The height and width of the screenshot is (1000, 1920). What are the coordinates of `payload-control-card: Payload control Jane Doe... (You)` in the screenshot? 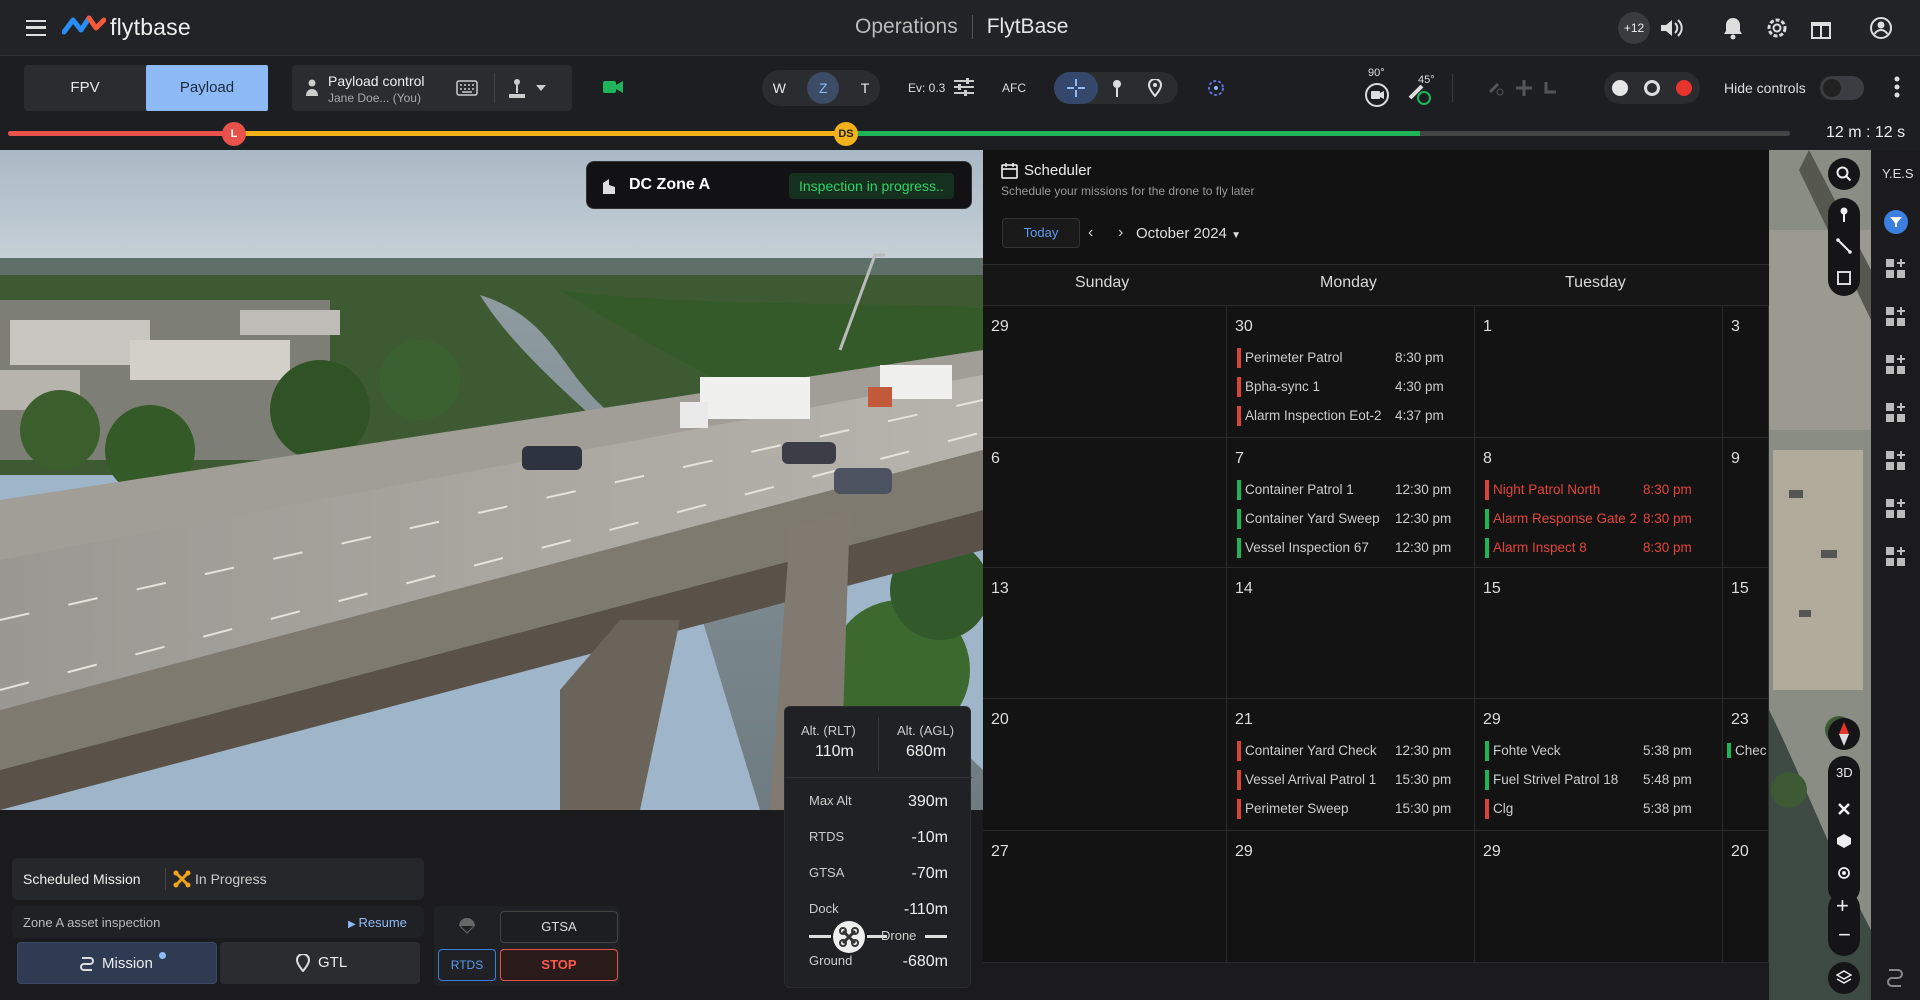 It's located at (432, 88).